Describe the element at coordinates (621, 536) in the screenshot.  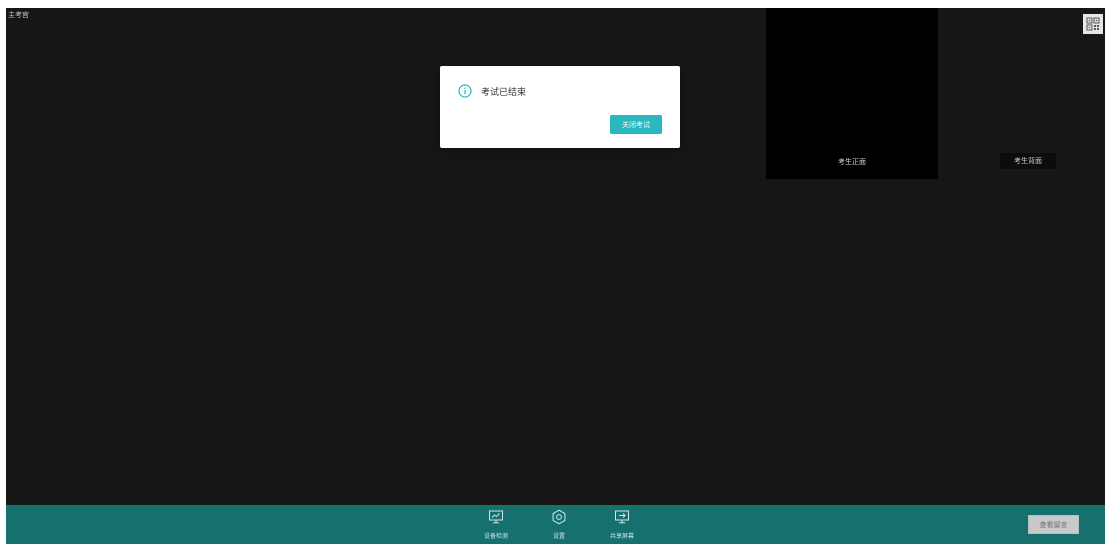
I see `toolbar-item-label: 共享屏幕` at that location.